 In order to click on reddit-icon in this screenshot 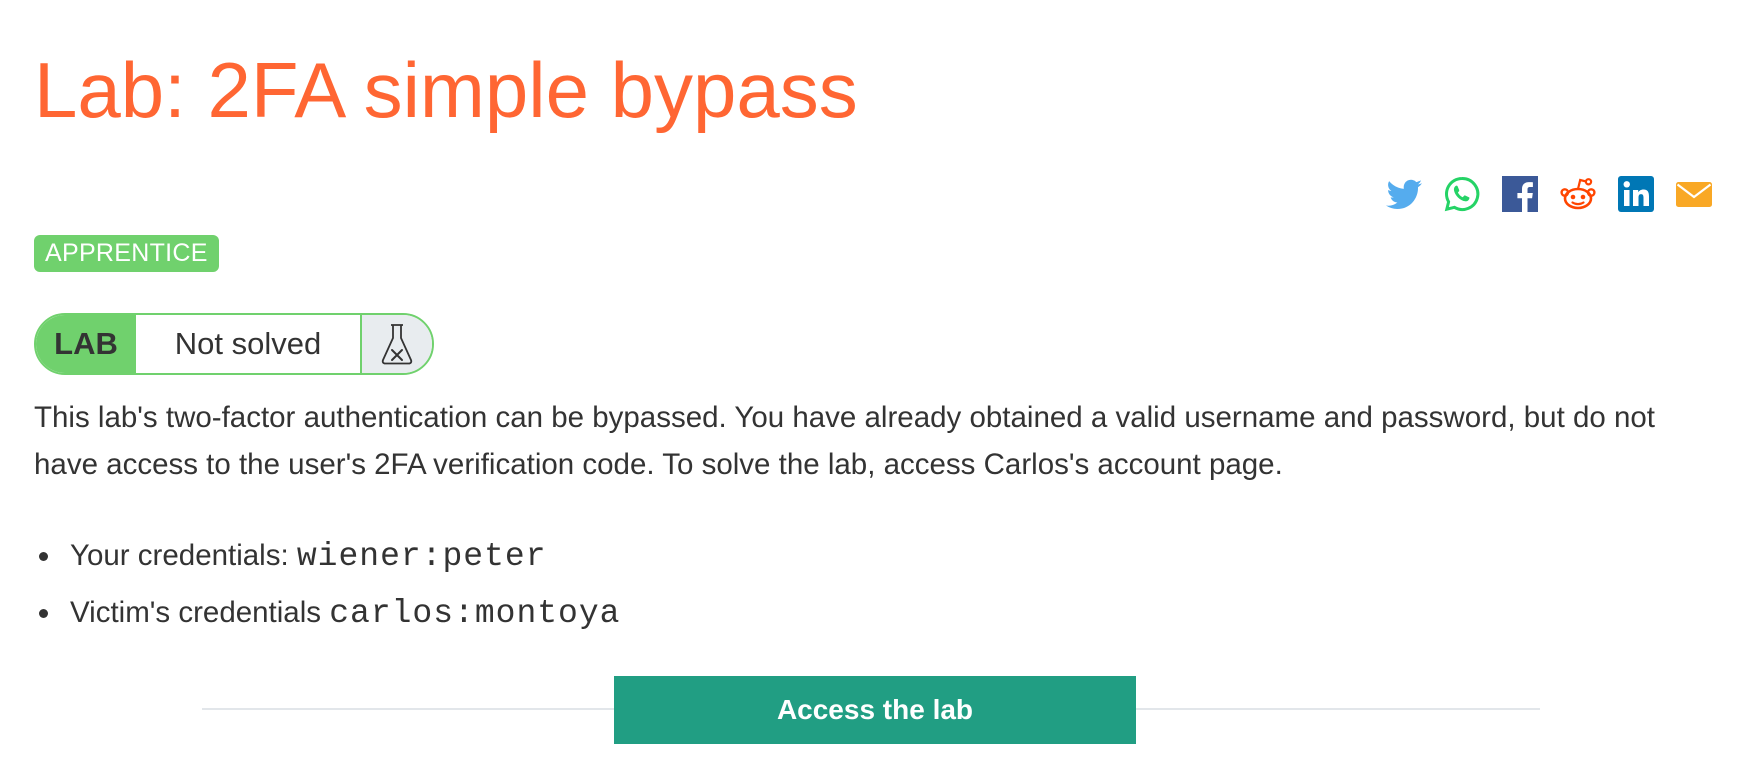, I will do `click(1578, 194)`.